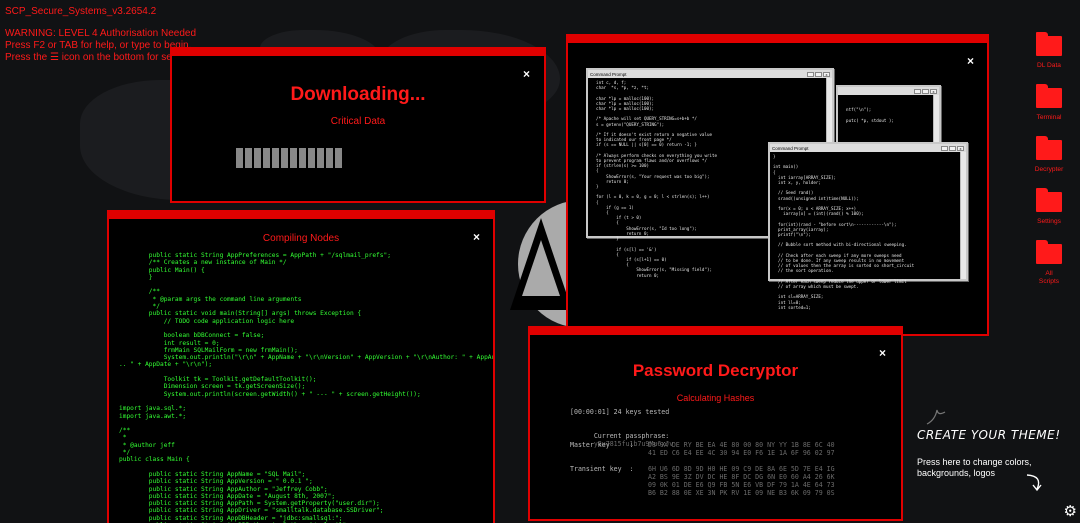  What do you see at coordinates (620, 412) in the screenshot?
I see `keys-tested-status: [00:00:01] 24 keys tested` at bounding box center [620, 412].